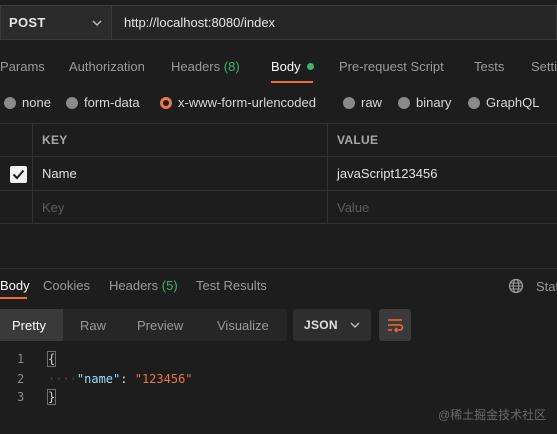 The image size is (557, 434). I want to click on body-indicator-dot, so click(310, 66).